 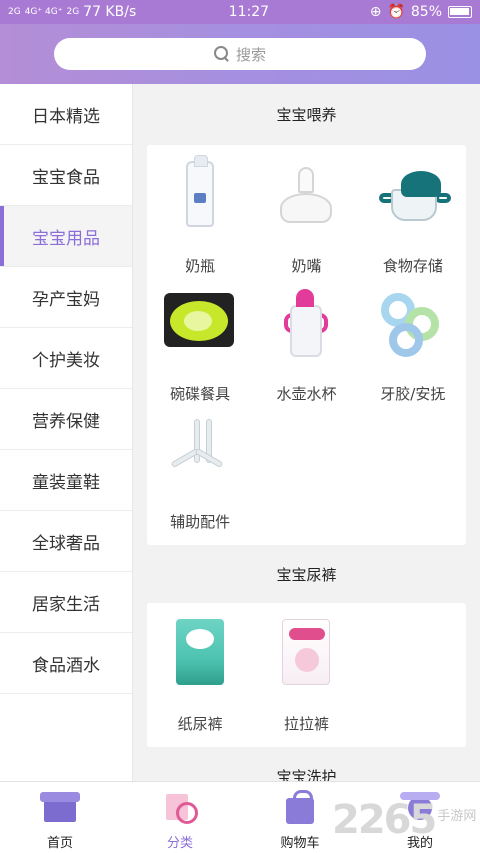 I want to click on battery-icon, so click(x=460, y=12).